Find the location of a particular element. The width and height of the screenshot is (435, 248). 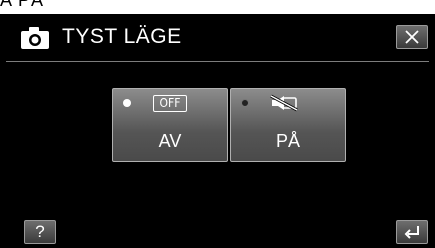

back-button is located at coordinates (412, 232).